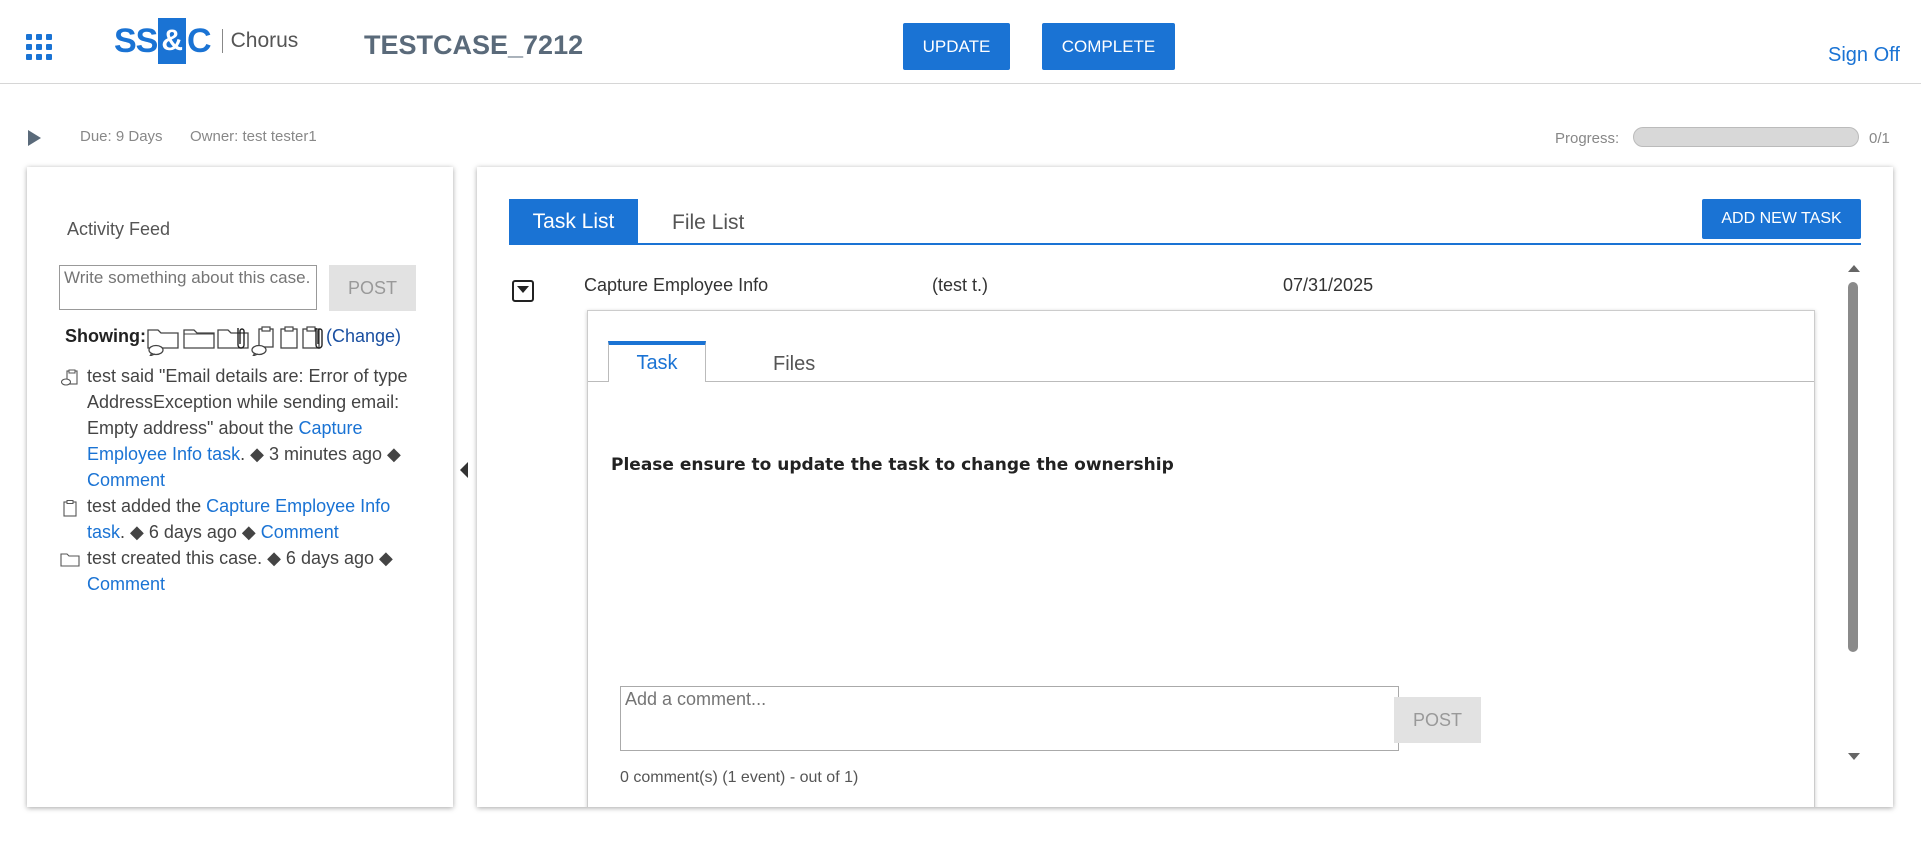  What do you see at coordinates (264, 40) in the screenshot?
I see `logo-product-name: Chorus` at bounding box center [264, 40].